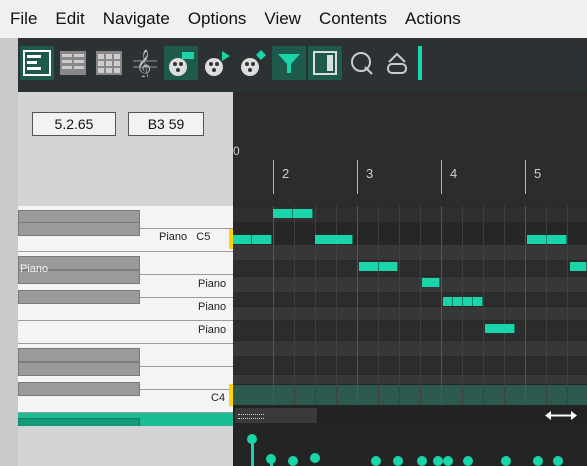  Describe the element at coordinates (454, 173) in the screenshot. I see `bar-label: 4` at that location.